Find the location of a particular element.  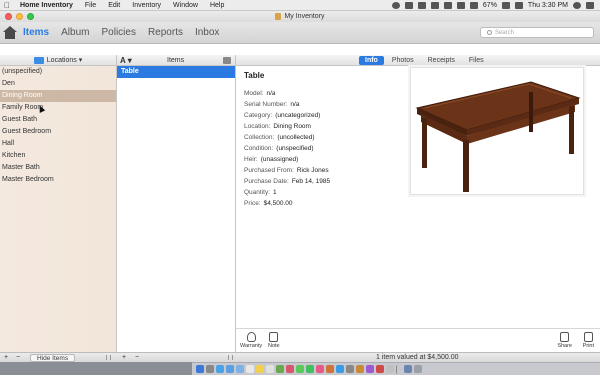

field-category: Category: (uncategorized) is located at coordinates (329, 115).